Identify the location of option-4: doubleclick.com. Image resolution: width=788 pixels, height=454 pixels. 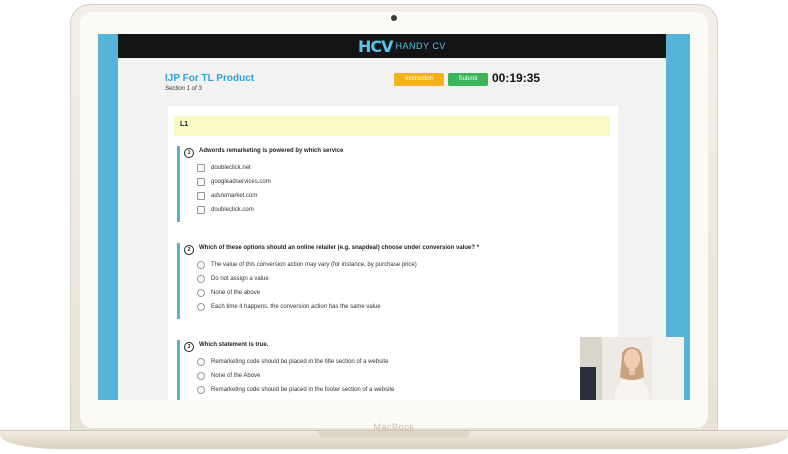
(225, 210).